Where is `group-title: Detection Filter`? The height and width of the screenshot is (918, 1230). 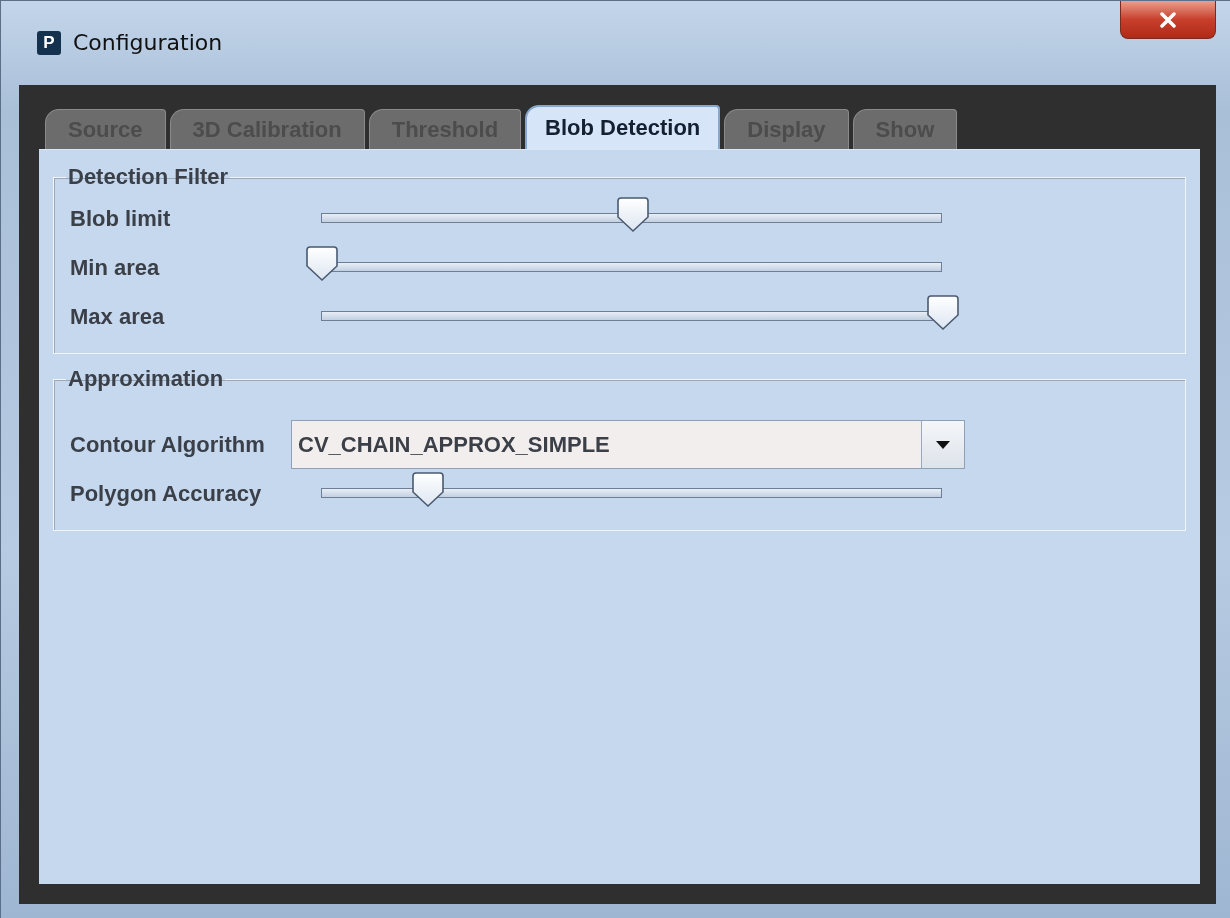
group-title: Detection Filter is located at coordinates (148, 177).